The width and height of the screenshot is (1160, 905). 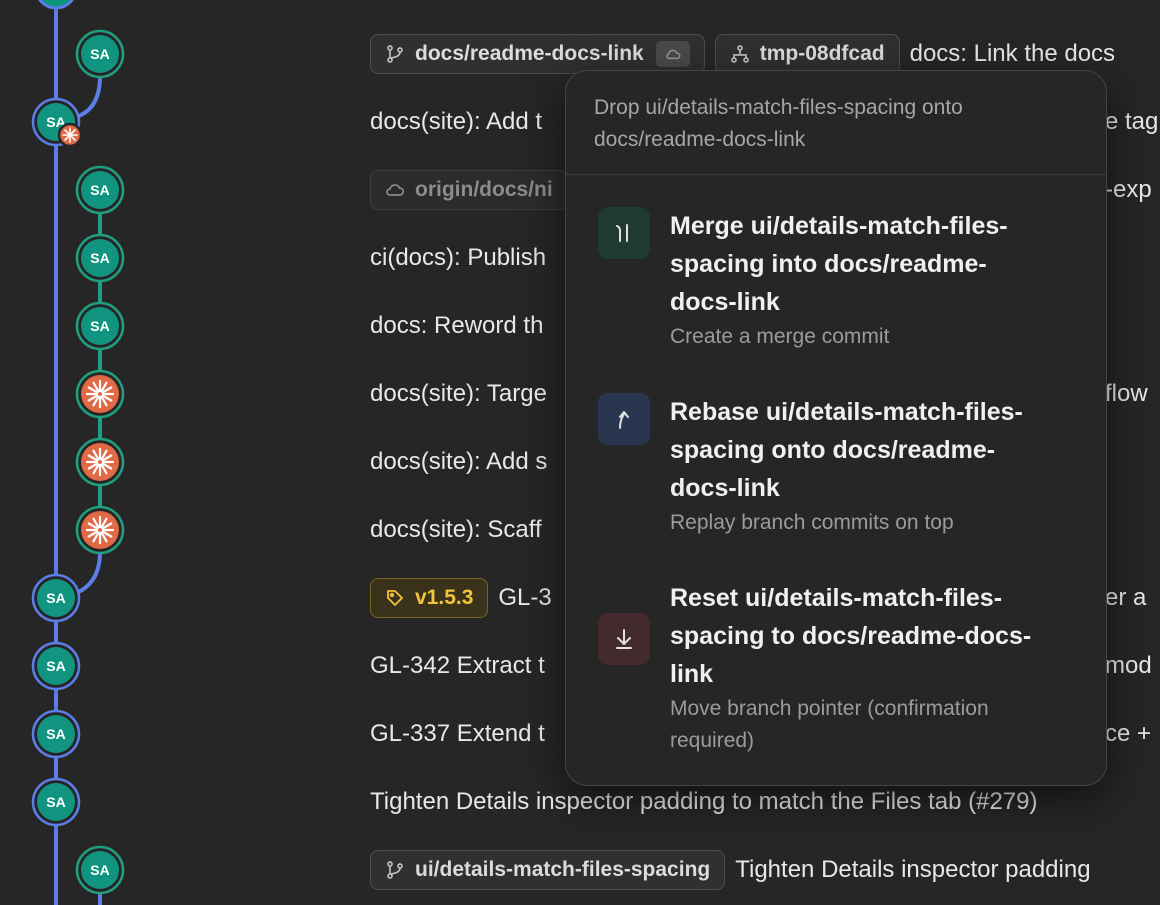 I want to click on commit-message: ci(docs): Publish, so click(x=458, y=257).